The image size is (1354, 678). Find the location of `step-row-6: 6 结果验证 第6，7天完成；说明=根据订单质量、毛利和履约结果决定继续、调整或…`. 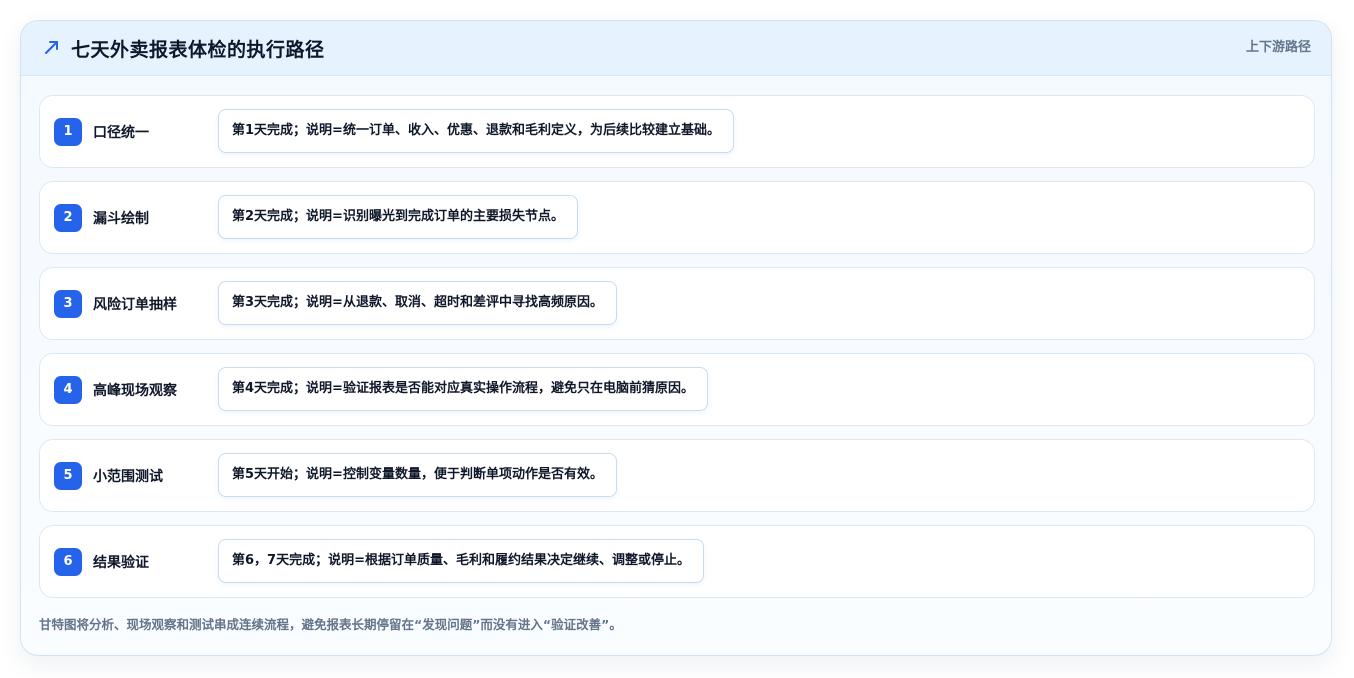

step-row-6: 6 结果验证 第6，7天完成；说明=根据订单质量、毛利和履约结果决定继续、调整或… is located at coordinates (677, 561).